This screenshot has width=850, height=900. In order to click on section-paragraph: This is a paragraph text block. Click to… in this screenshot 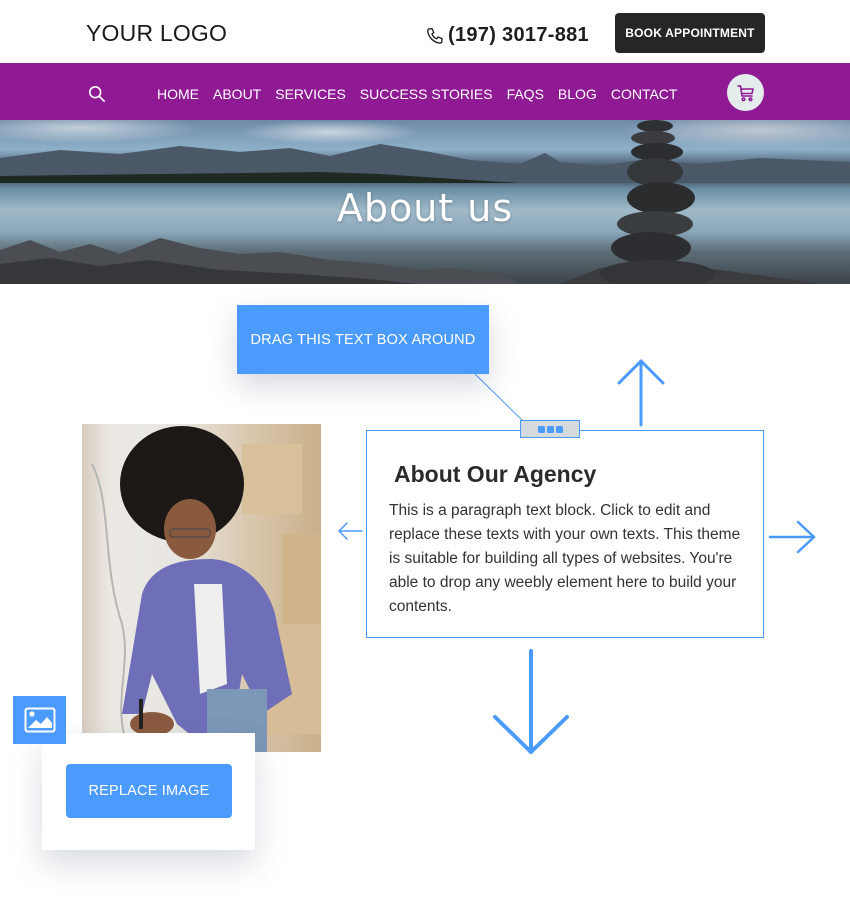, I will do `click(569, 559)`.